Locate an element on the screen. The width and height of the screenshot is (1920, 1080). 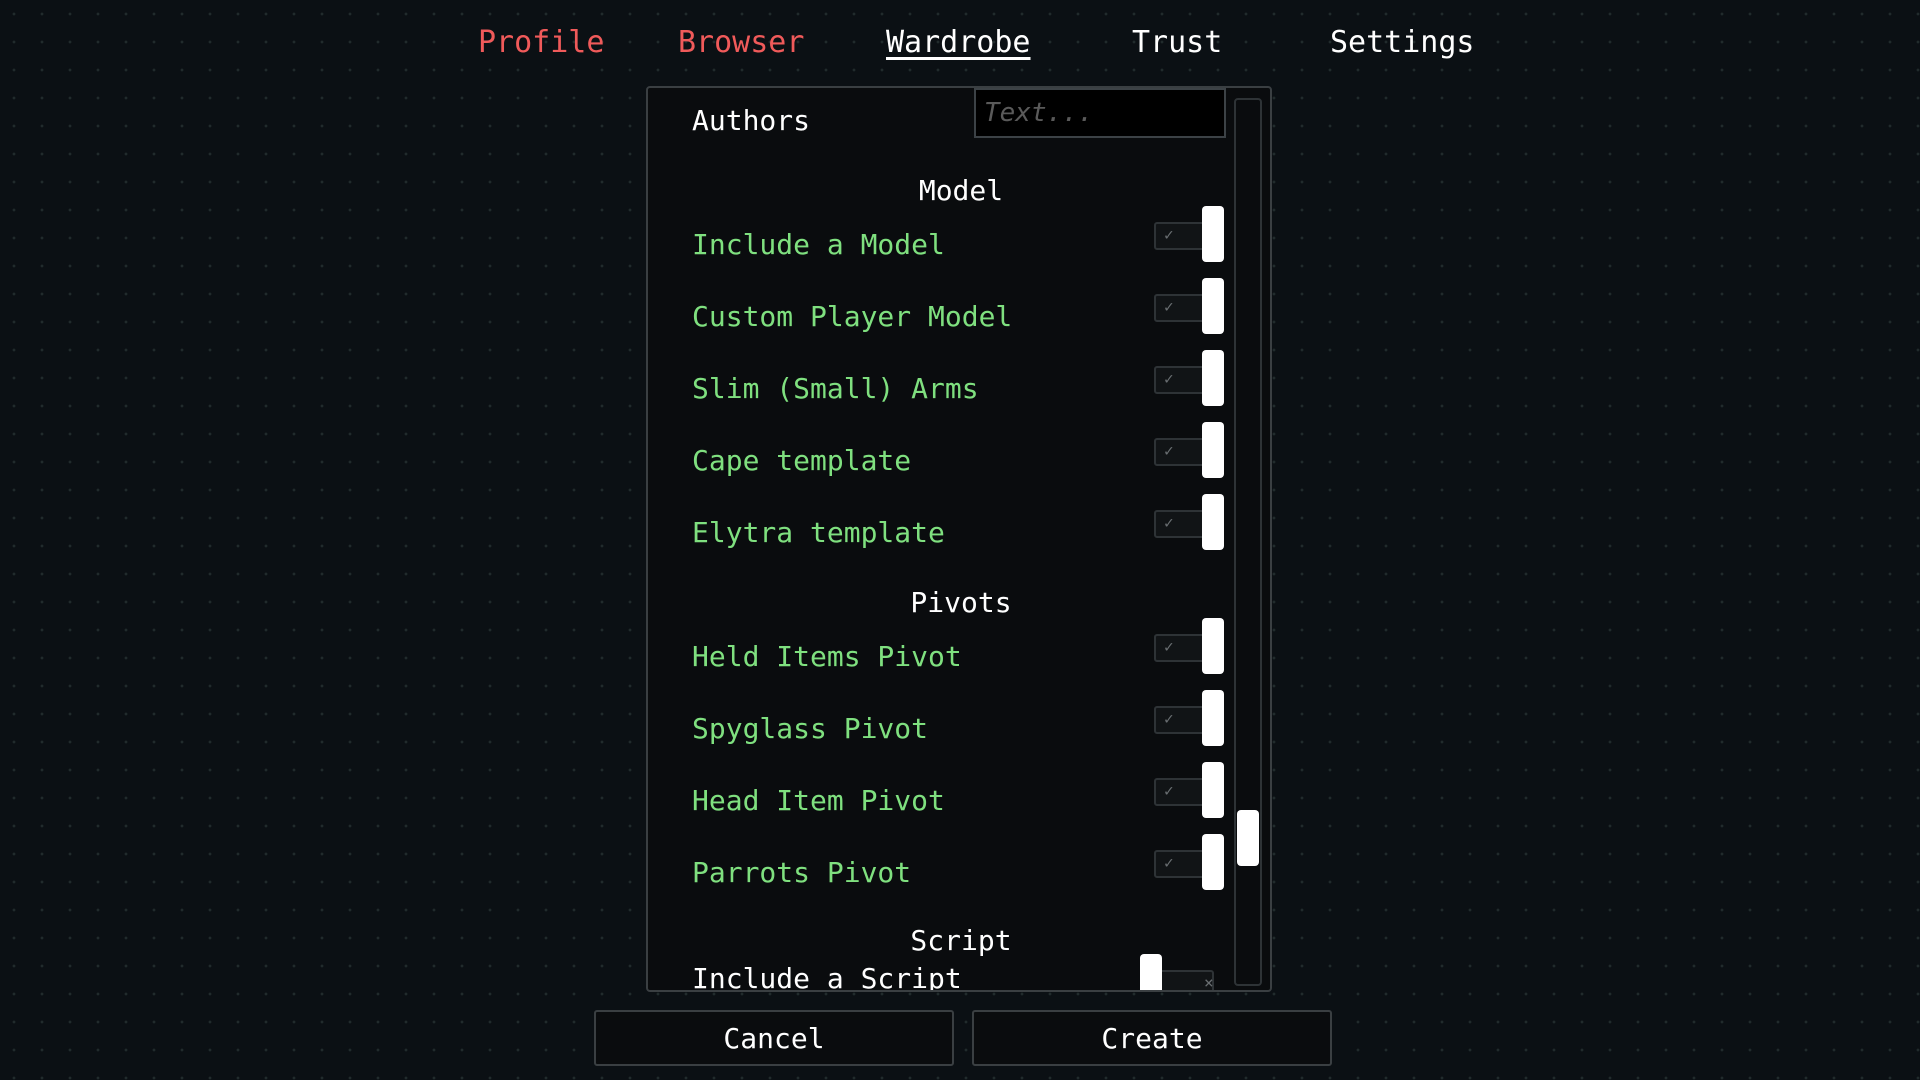
option-label-elytra-template: Elytra template is located at coordinates (818, 532).